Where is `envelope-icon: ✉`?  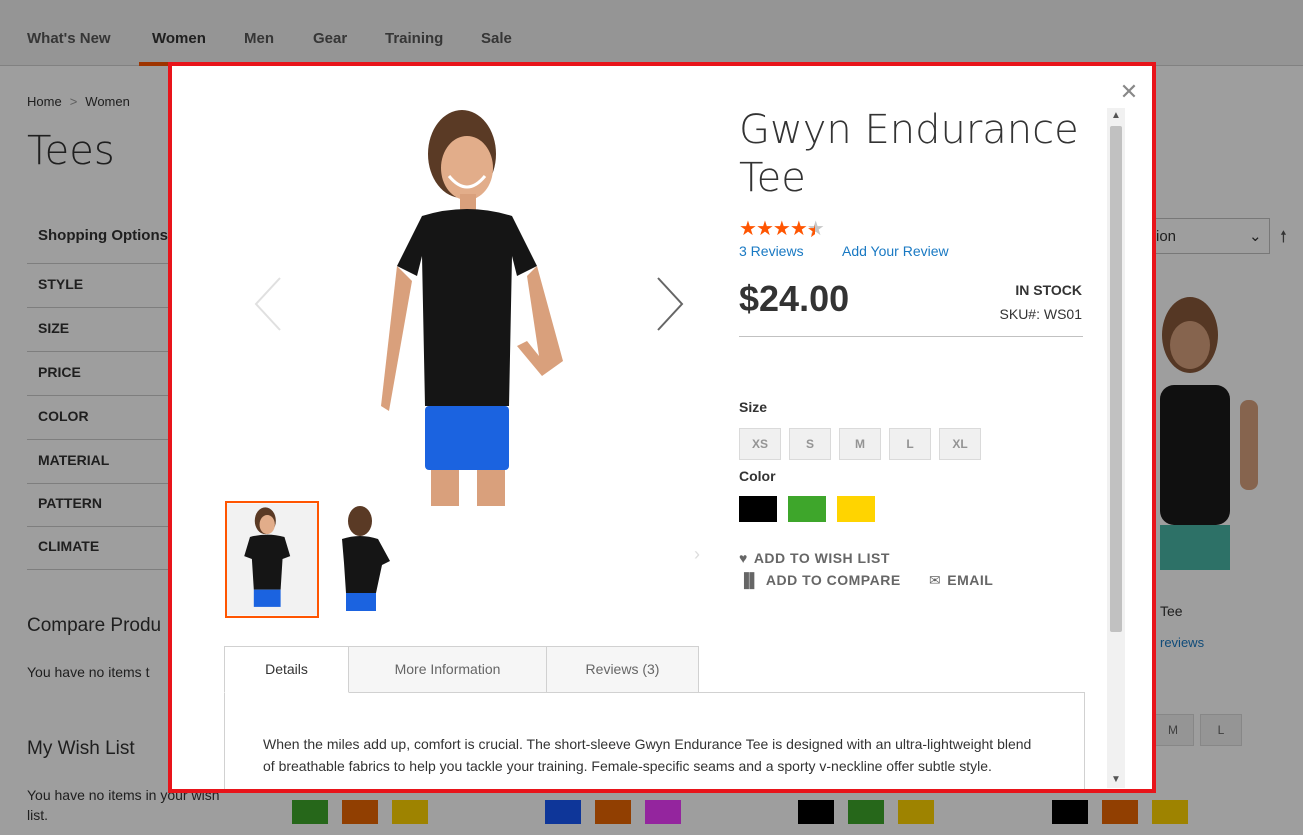 envelope-icon: ✉ is located at coordinates (935, 580).